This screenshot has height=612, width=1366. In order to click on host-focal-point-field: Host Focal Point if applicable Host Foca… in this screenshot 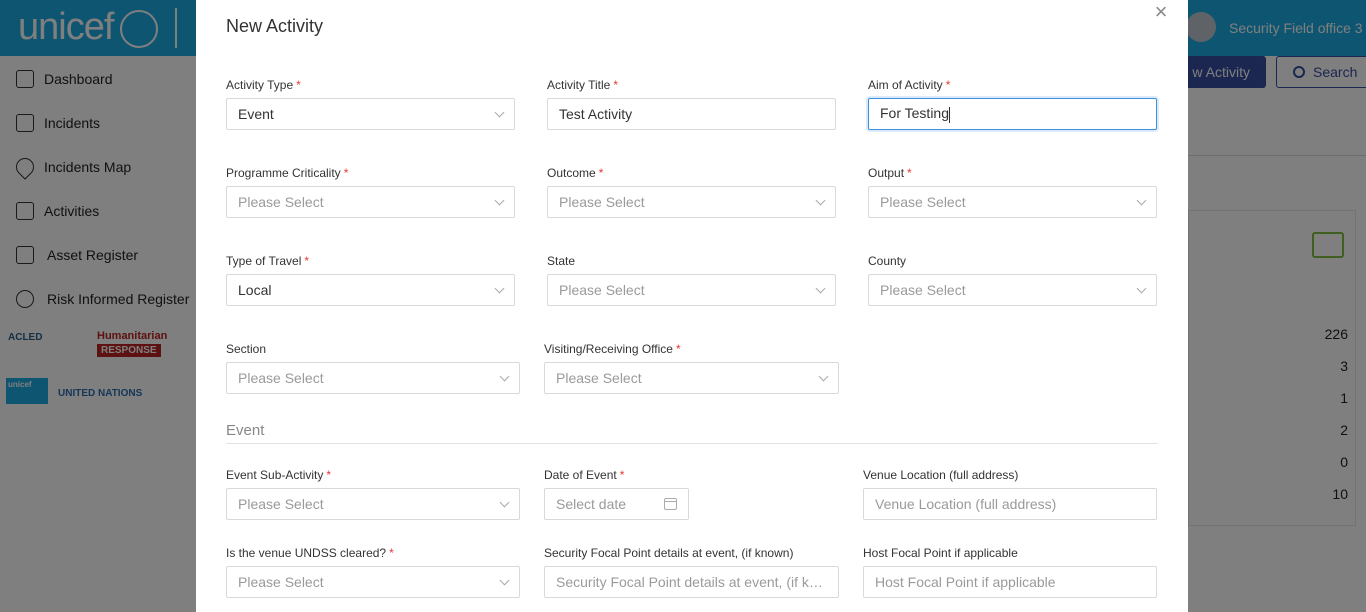, I will do `click(1010, 572)`.